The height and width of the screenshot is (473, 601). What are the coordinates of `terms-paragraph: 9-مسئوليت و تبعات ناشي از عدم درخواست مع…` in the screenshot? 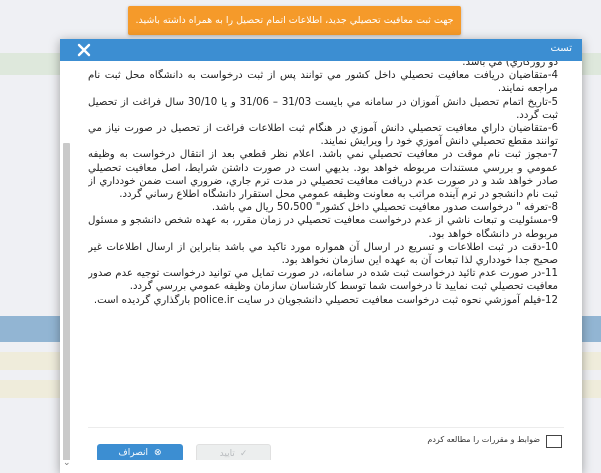 It's located at (323, 227).